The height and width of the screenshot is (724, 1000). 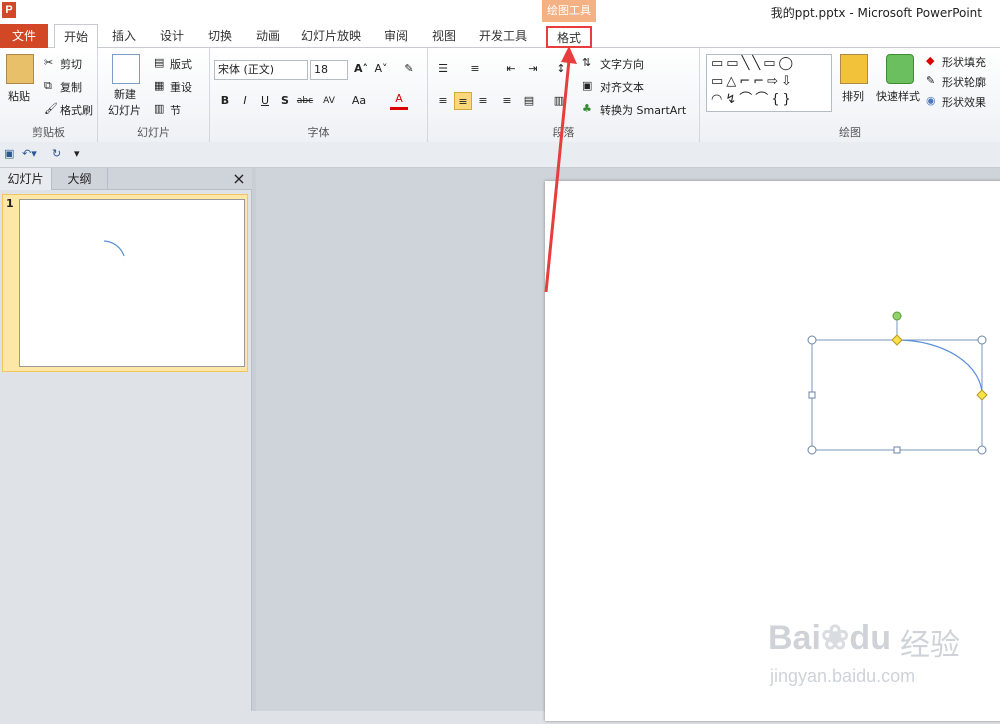 What do you see at coordinates (835, 638) in the screenshot?
I see `paw-icon: ❀` at bounding box center [835, 638].